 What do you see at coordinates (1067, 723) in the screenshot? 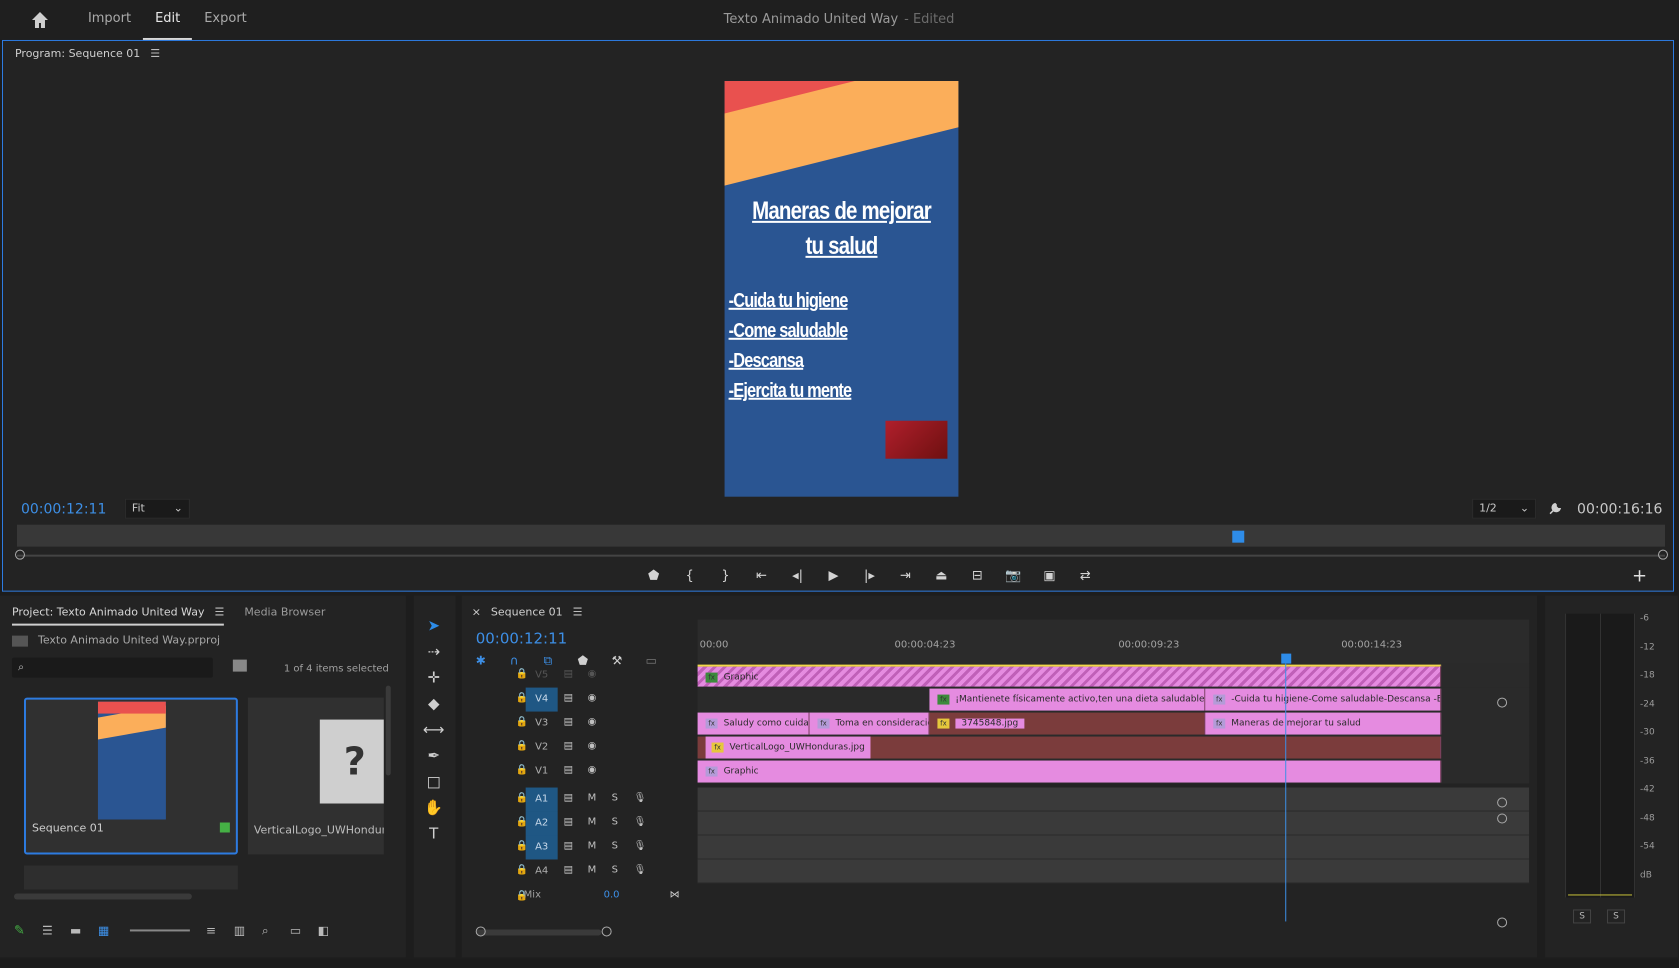
I see `clip: fx 3745848.jpg` at bounding box center [1067, 723].